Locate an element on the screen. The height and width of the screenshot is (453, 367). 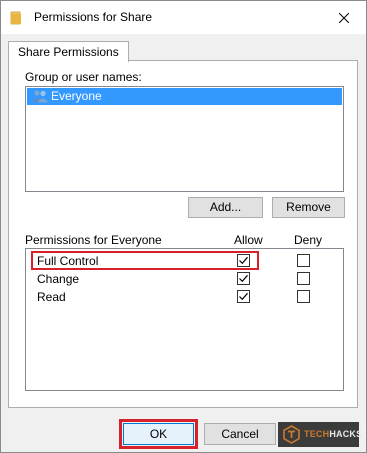
cancel-button: Cancel is located at coordinates (240, 434).